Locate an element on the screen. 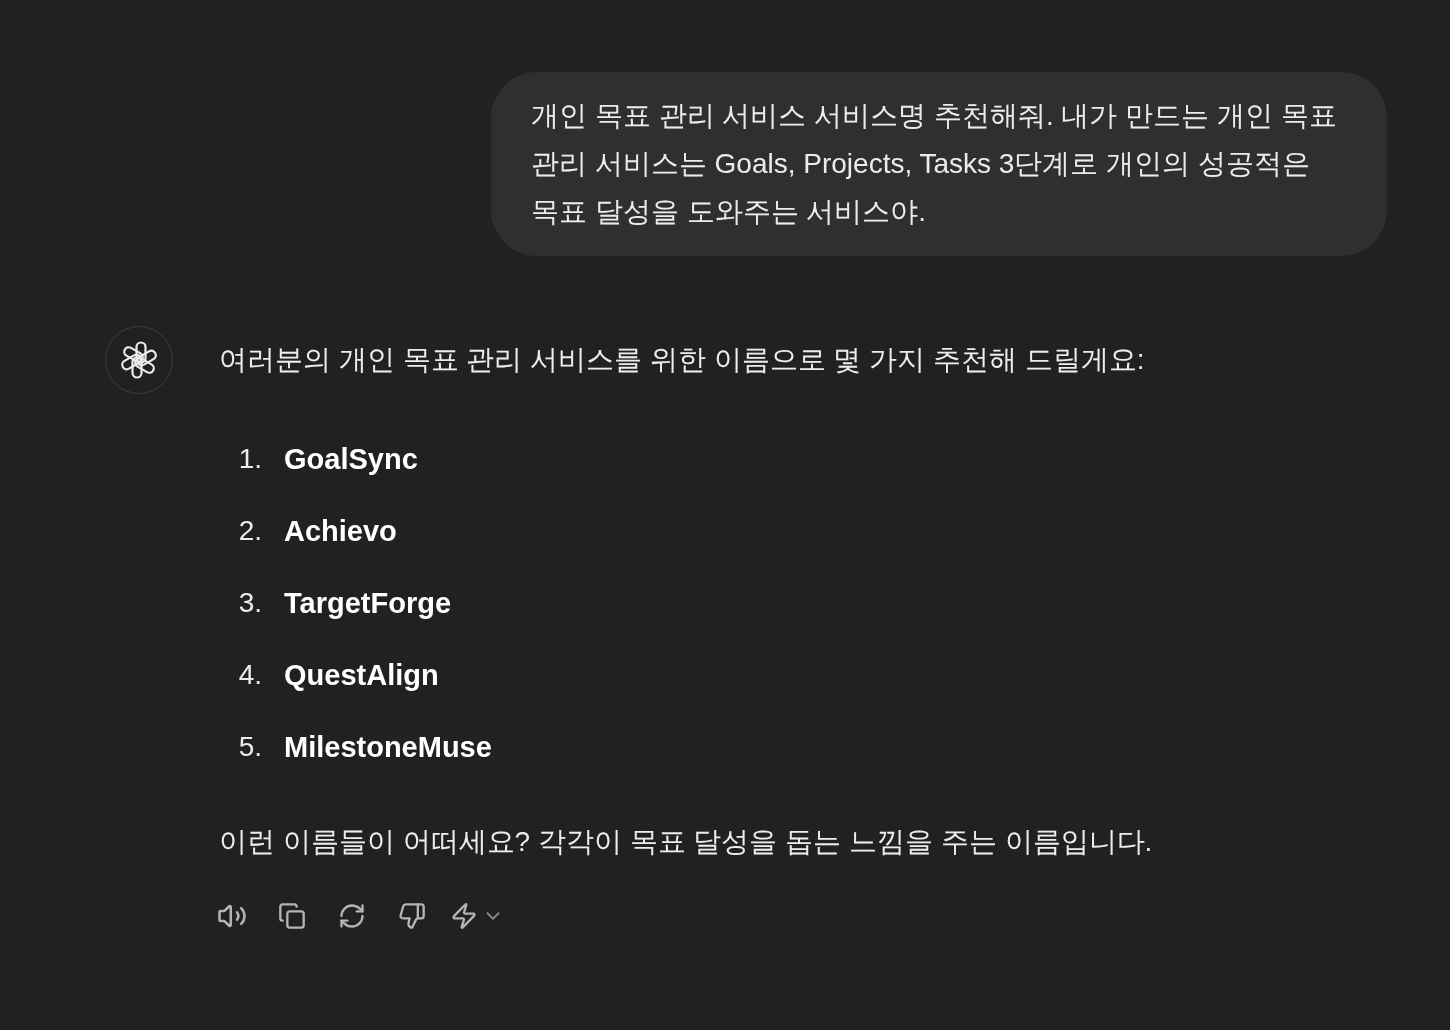 The height and width of the screenshot is (1030, 1450). thumbs-down-icon is located at coordinates (412, 916).